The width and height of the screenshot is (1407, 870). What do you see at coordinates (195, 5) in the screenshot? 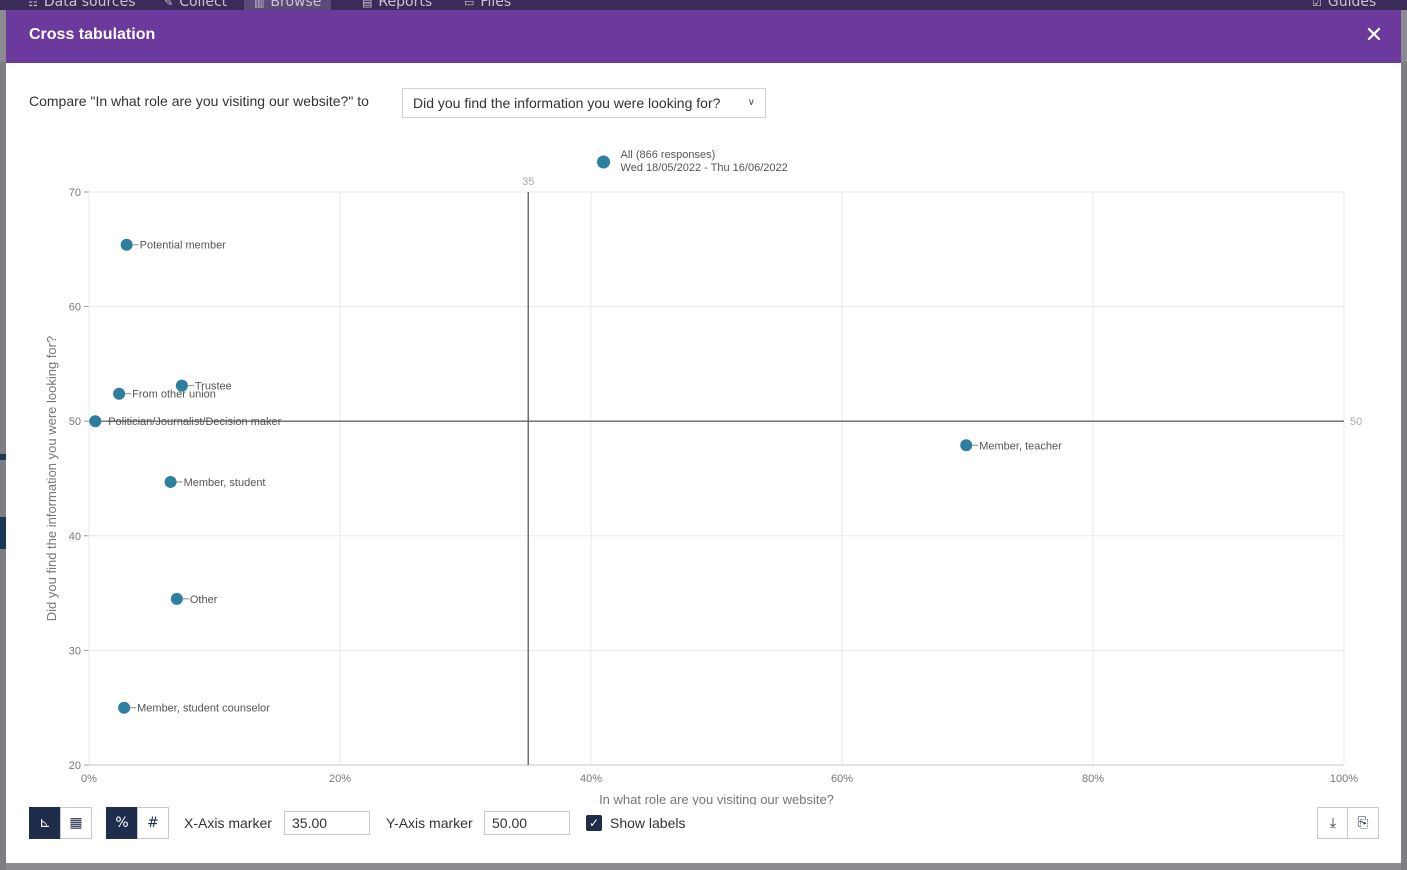
I see `nav-collect: ✎ Collect` at bounding box center [195, 5].